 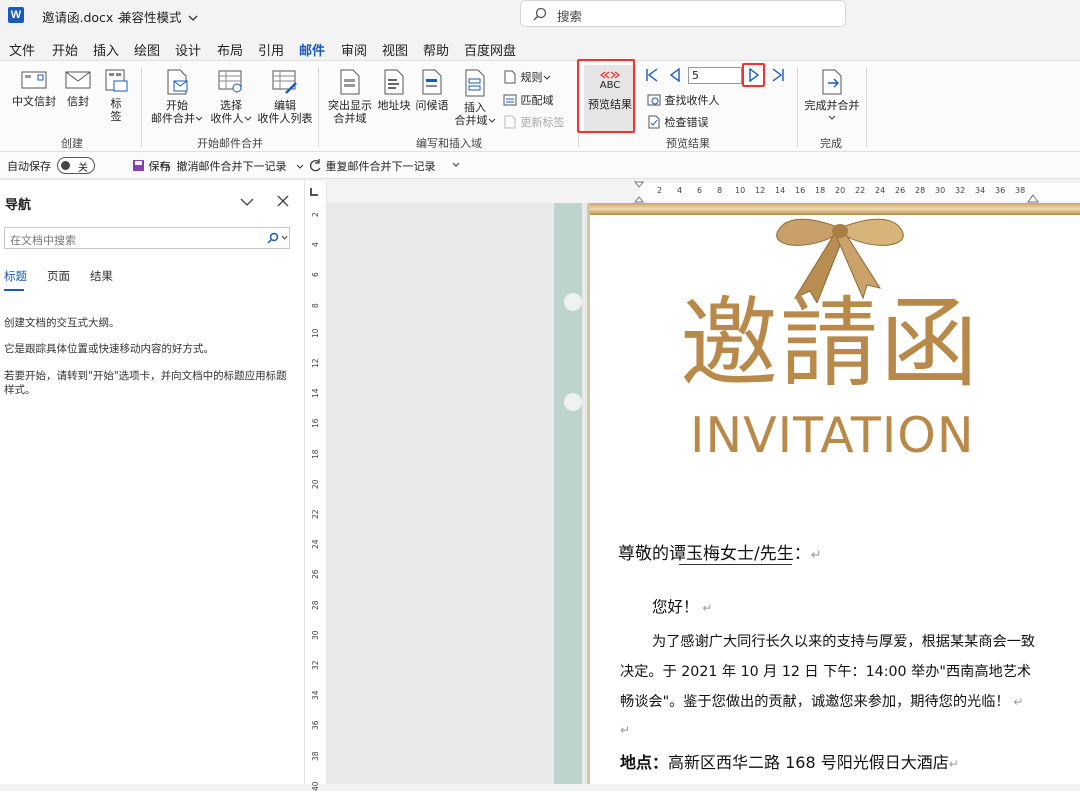 I want to click on select-recipients-button: 选择 收件人, so click(x=231, y=97).